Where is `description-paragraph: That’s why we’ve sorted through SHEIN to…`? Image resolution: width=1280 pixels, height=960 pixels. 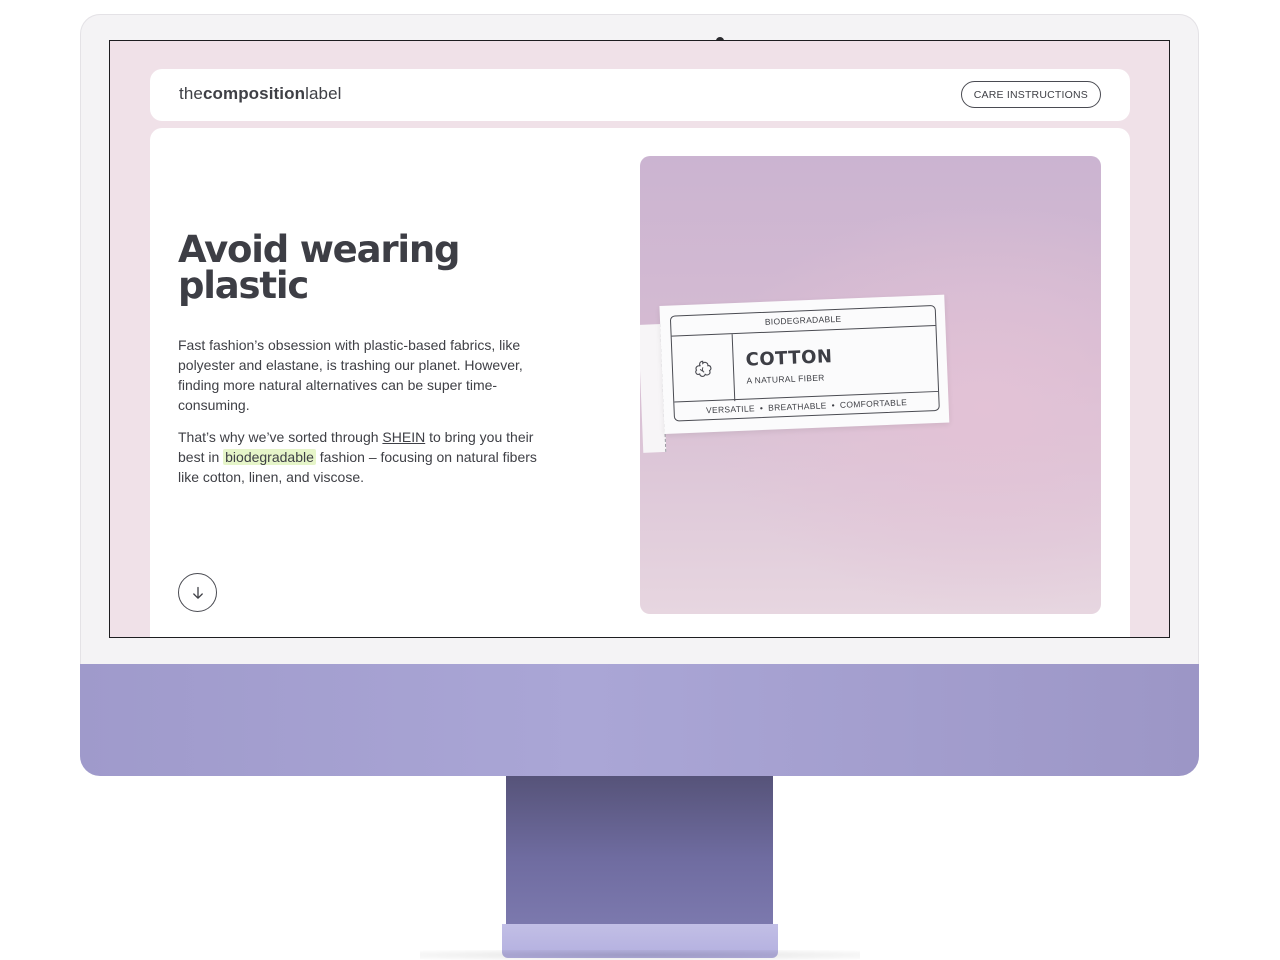 description-paragraph: That’s why we’ve sorted through SHEIN to… is located at coordinates (365, 457).